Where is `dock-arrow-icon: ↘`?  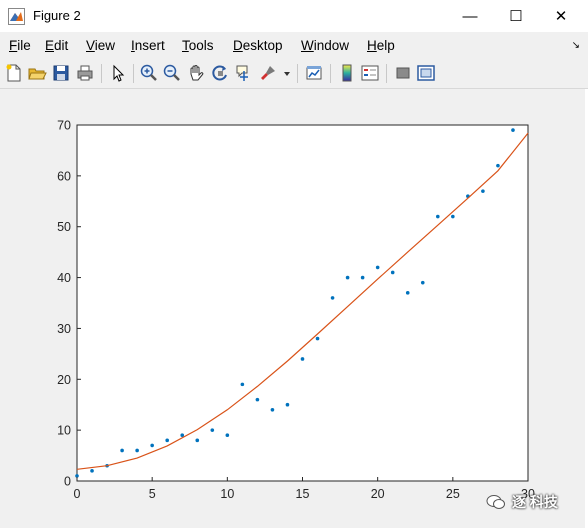
dock-arrow-icon: ↘ is located at coordinates (576, 45).